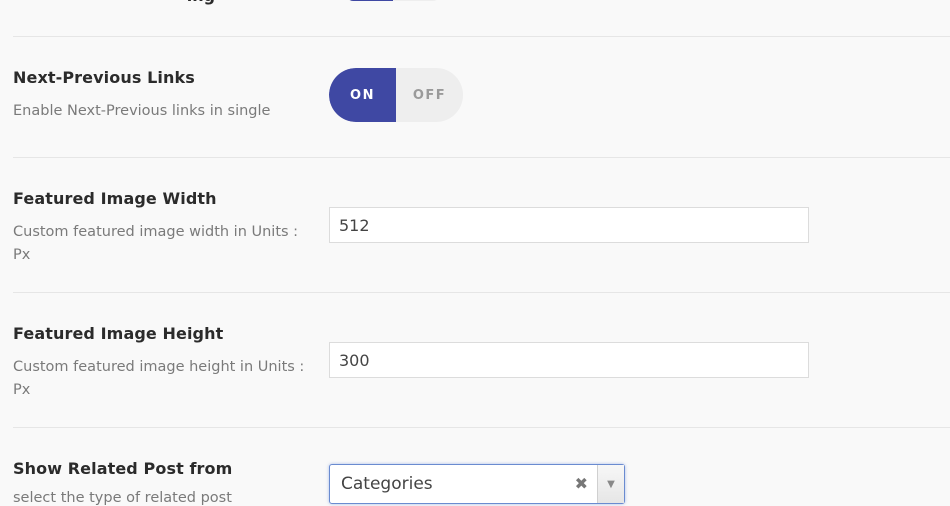 This screenshot has width=950, height=506. Describe the element at coordinates (569, 225) in the screenshot. I see `featured-width-input` at that location.